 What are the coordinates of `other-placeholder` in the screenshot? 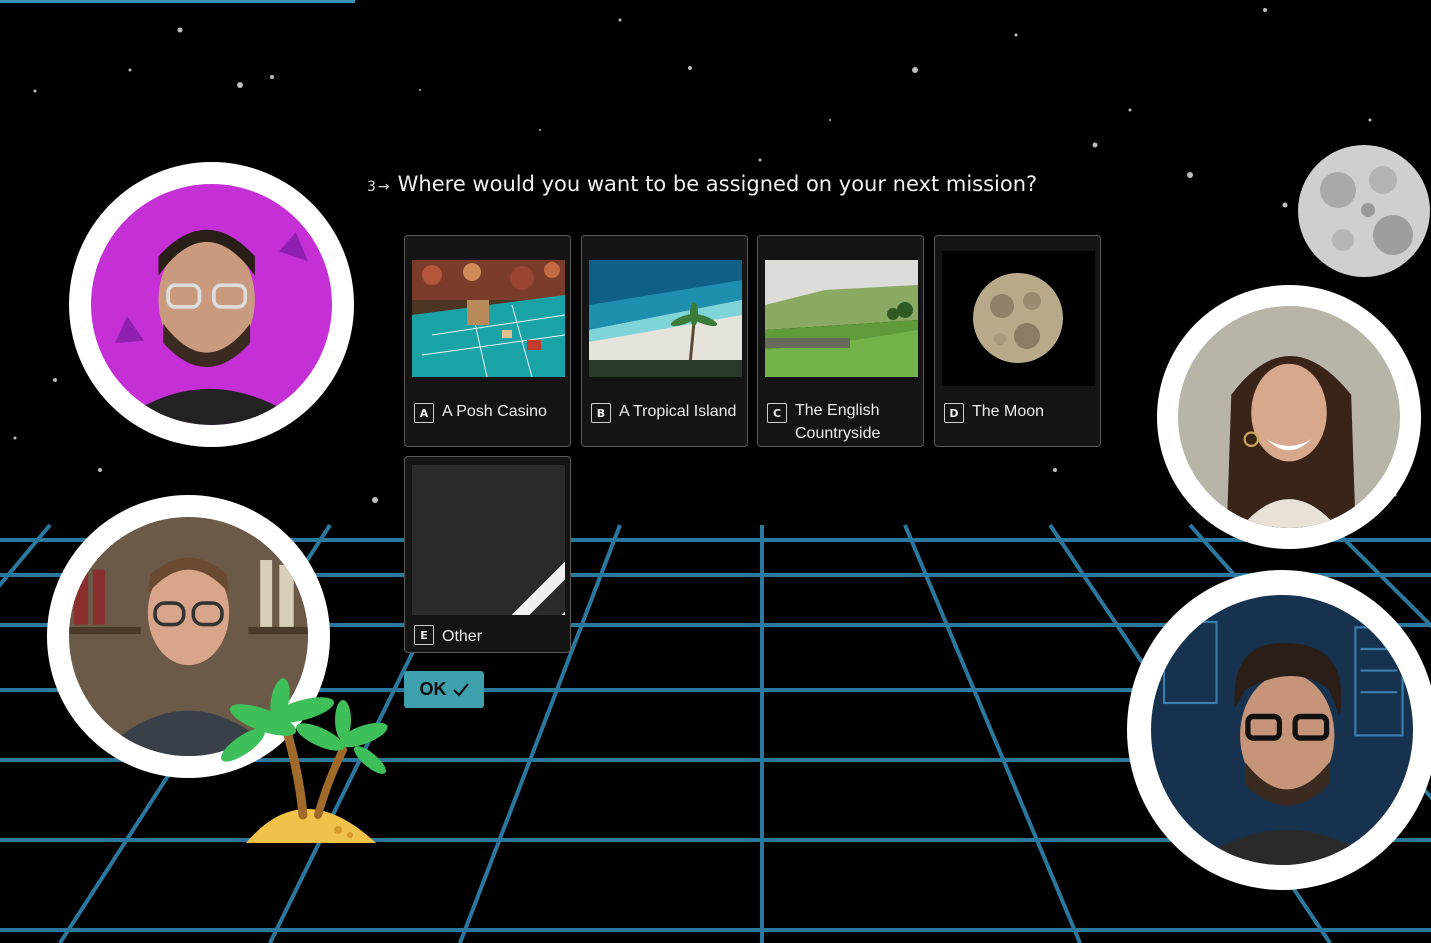 It's located at (488, 540).